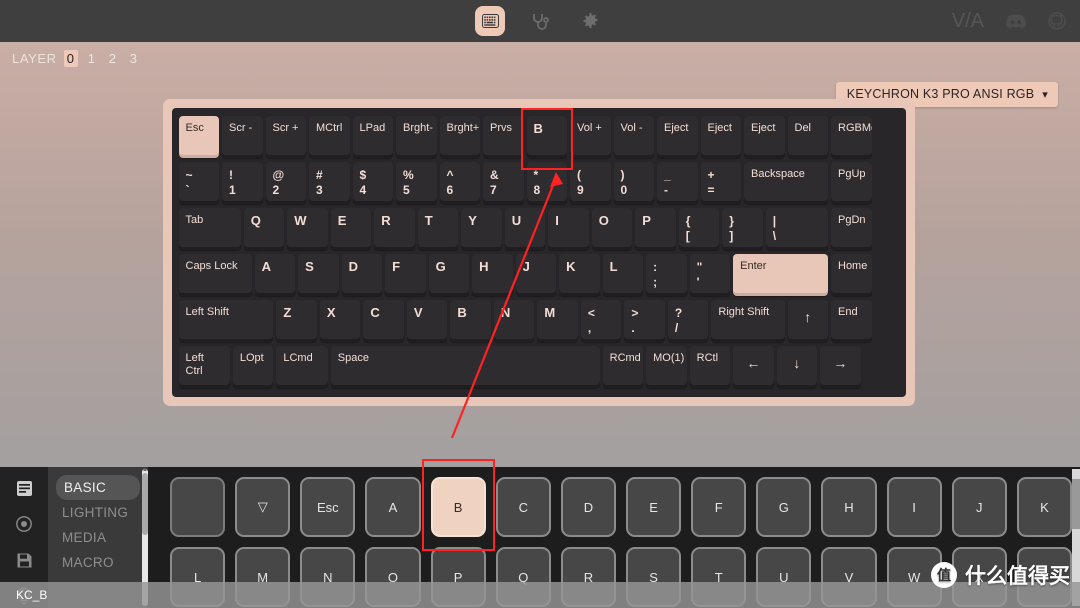 The image size is (1080, 608). What do you see at coordinates (285, 137) in the screenshot?
I see `keyboard-key: Scr +` at bounding box center [285, 137].